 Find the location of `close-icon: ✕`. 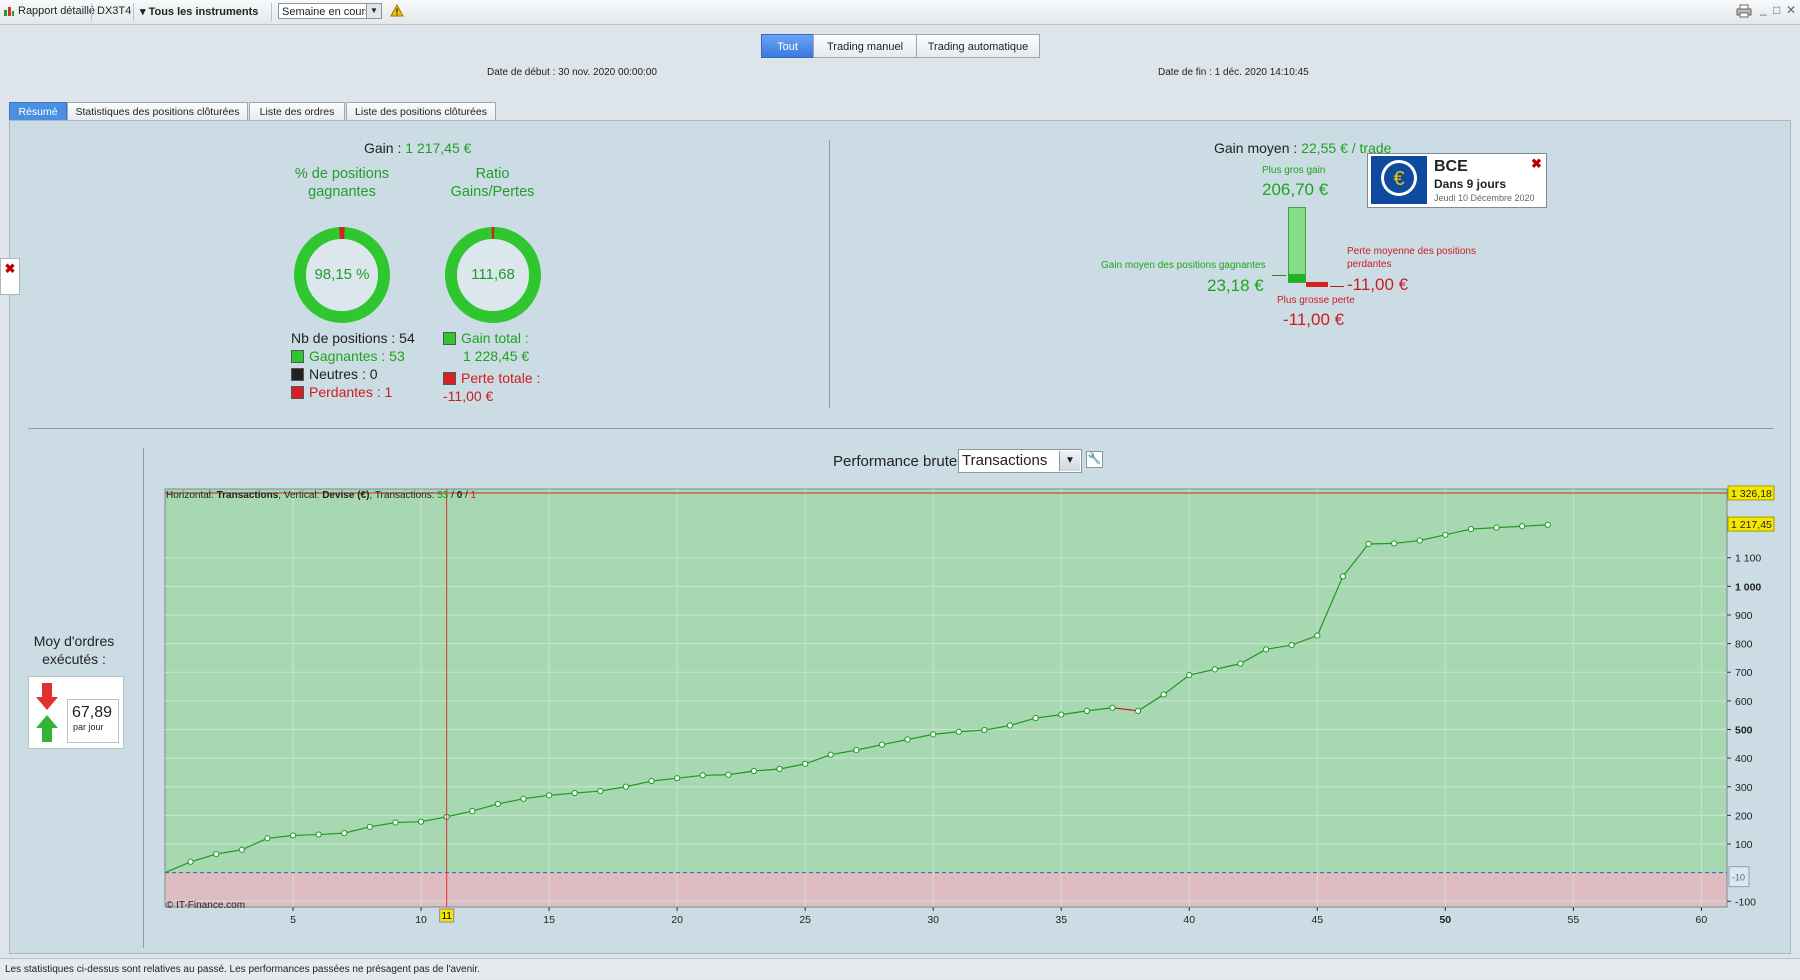

close-icon: ✕ is located at coordinates (1791, 10).